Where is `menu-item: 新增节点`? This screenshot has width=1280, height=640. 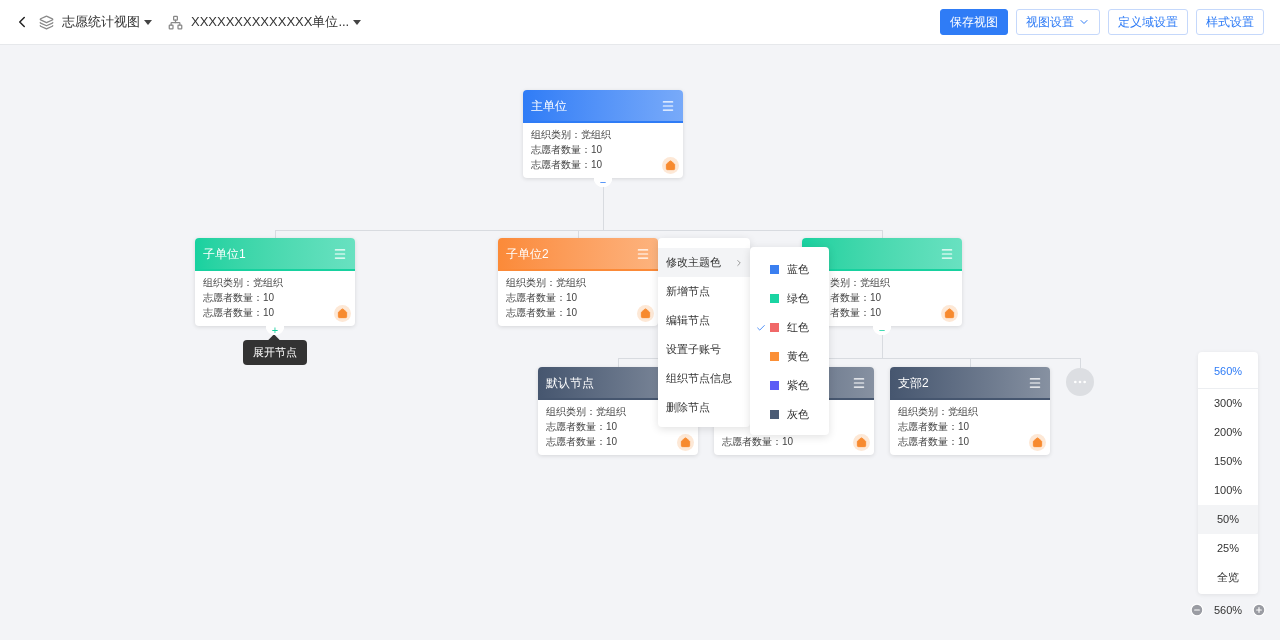
menu-item: 新增节点 is located at coordinates (704, 291).